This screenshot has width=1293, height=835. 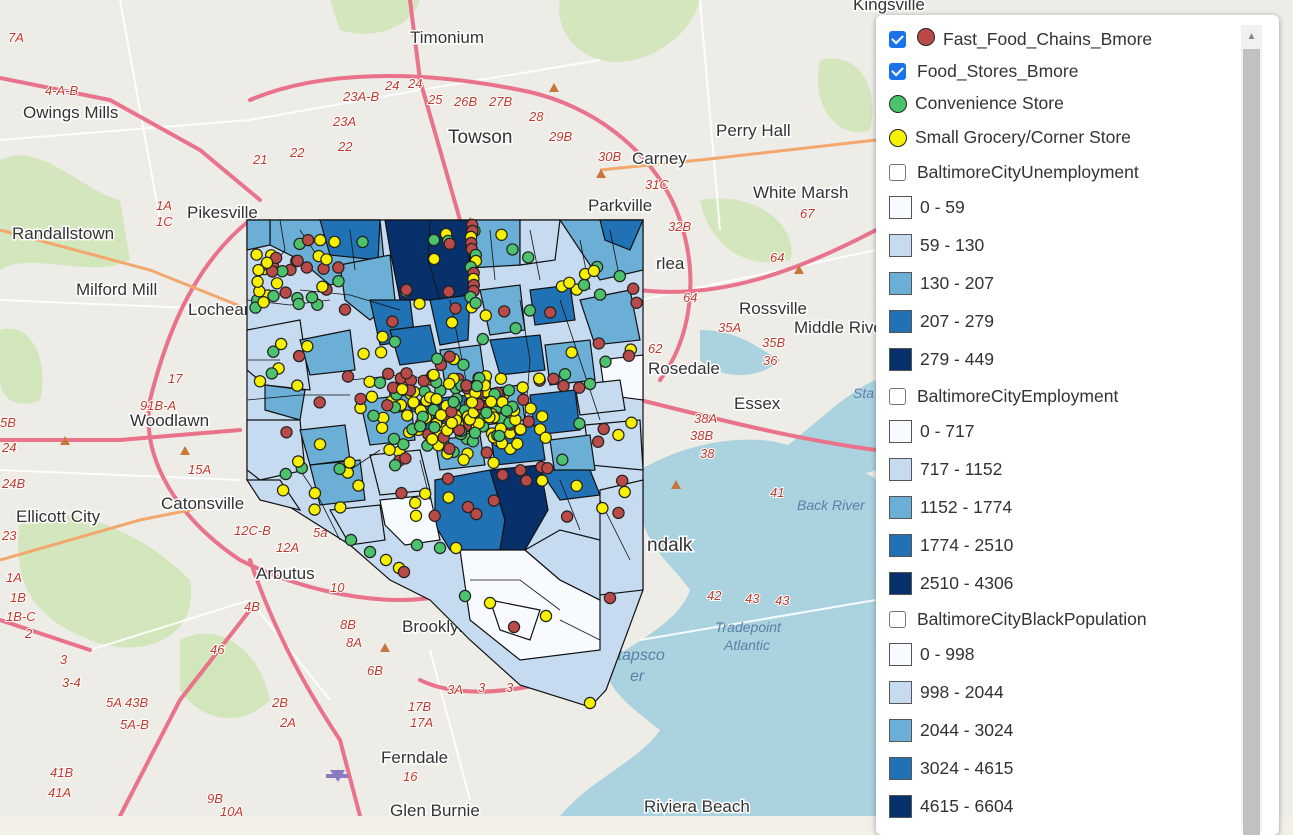 What do you see at coordinates (1003, 396) in the screenshot?
I see `layer-toggle-baltimorecityemployment: BaltimoreCityEmployment` at bounding box center [1003, 396].